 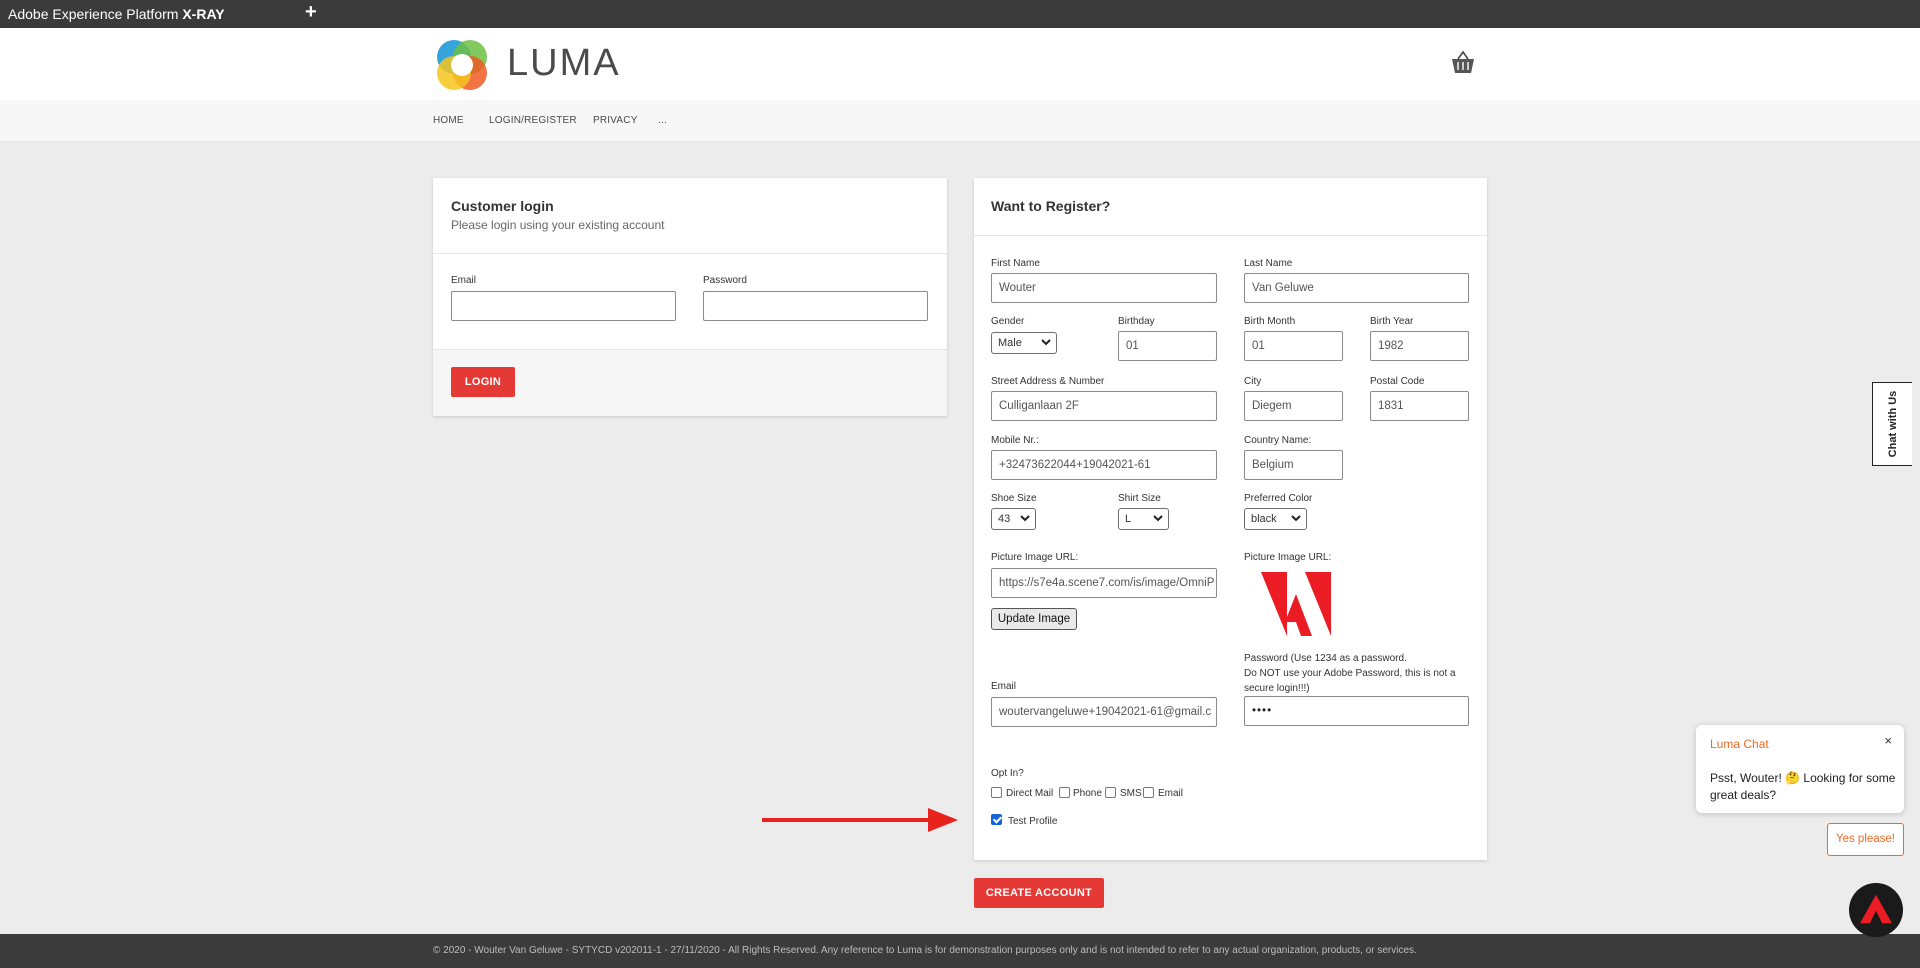 I want to click on update-image-button: Update Image, so click(x=1034, y=619).